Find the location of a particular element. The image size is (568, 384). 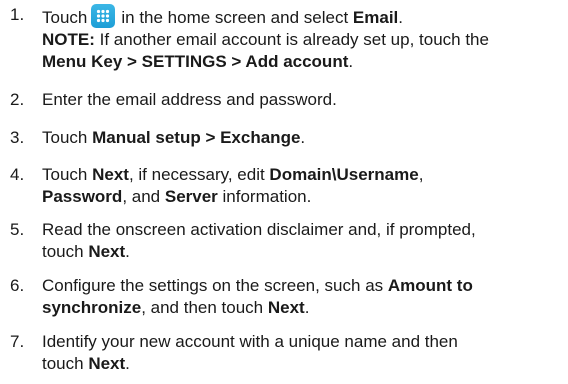

step-text: Enter the email address and password. is located at coordinates (302, 100).